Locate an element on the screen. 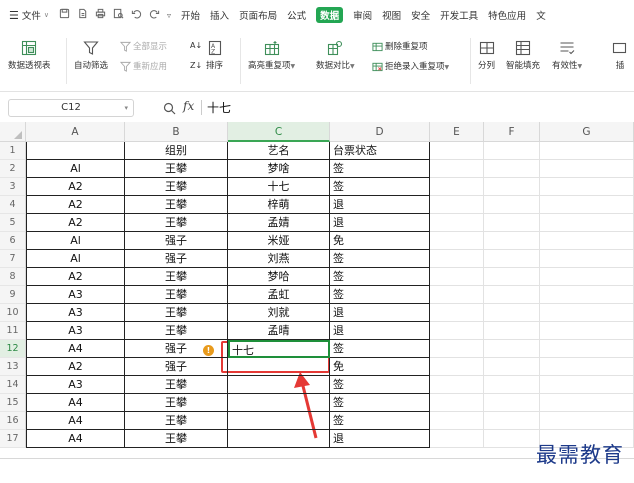 The image size is (634, 483). sort-ascending-button: A↓ is located at coordinates (196, 45).